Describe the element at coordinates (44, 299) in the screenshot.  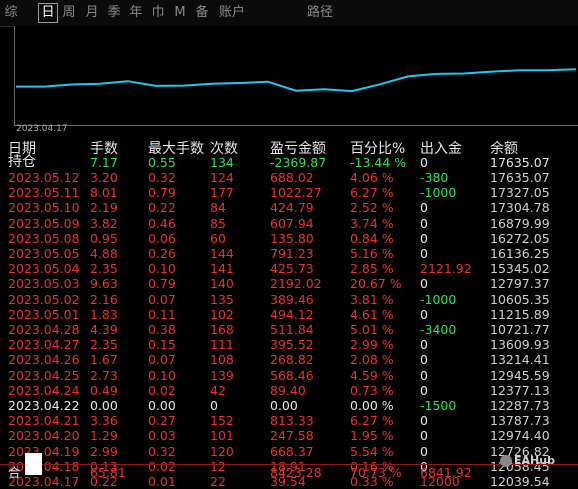
I see `cell-date: 2023.05.02` at that location.